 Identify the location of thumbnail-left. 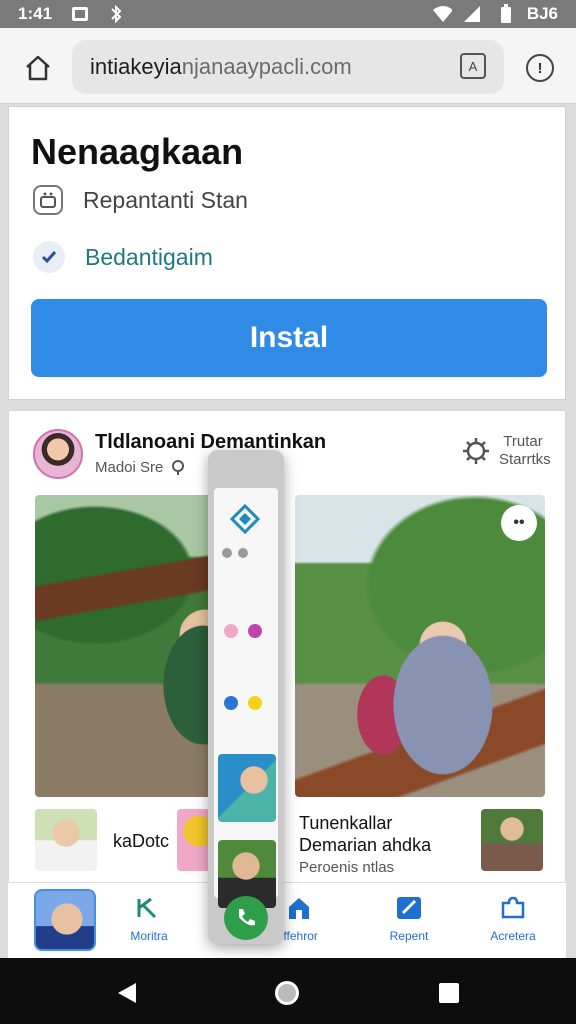
(66, 840).